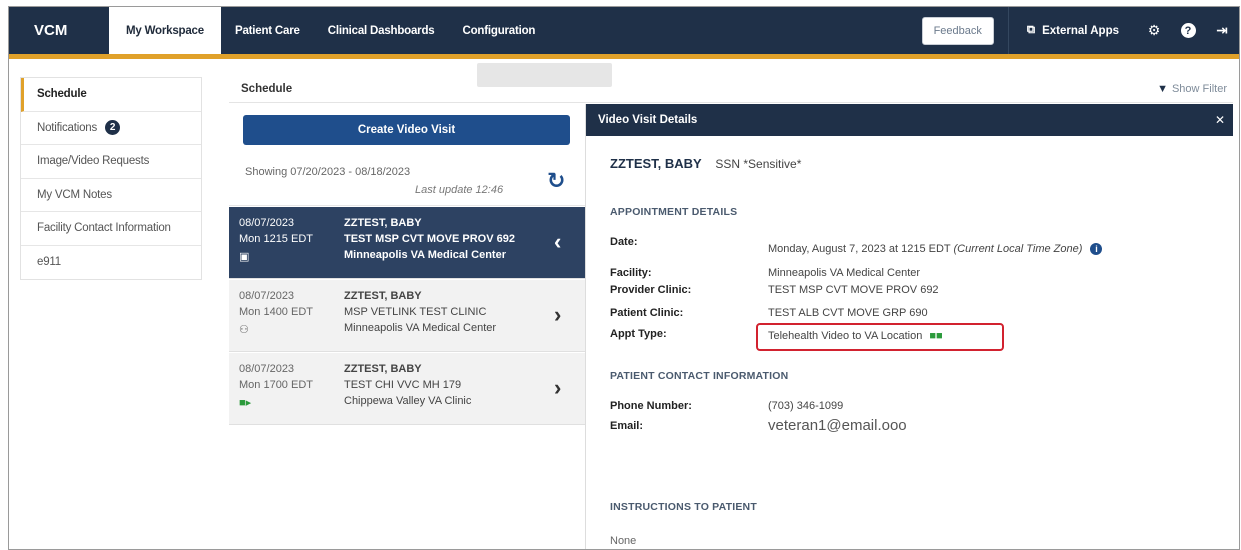 The image size is (1241, 550). Describe the element at coordinates (1188, 30) in the screenshot. I see `help-icon: ?` at that location.